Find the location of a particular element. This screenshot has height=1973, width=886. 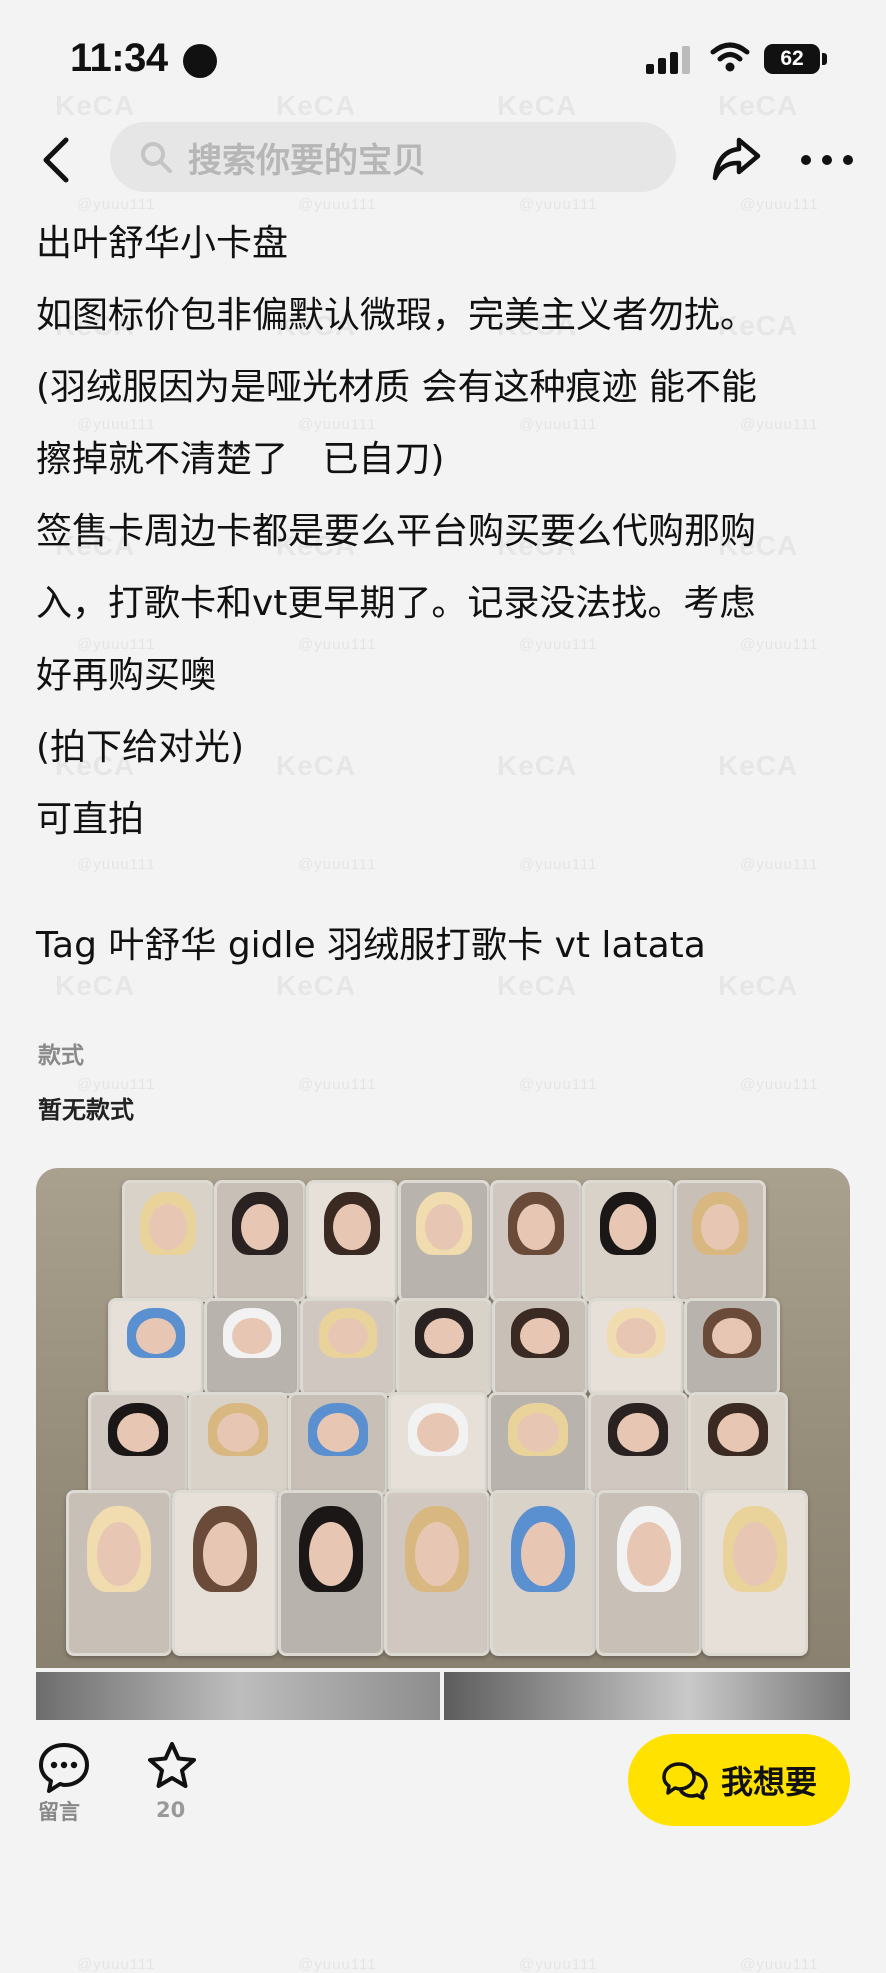

post-line: 擦掉就不清楚了 已自刀) is located at coordinates (240, 459).